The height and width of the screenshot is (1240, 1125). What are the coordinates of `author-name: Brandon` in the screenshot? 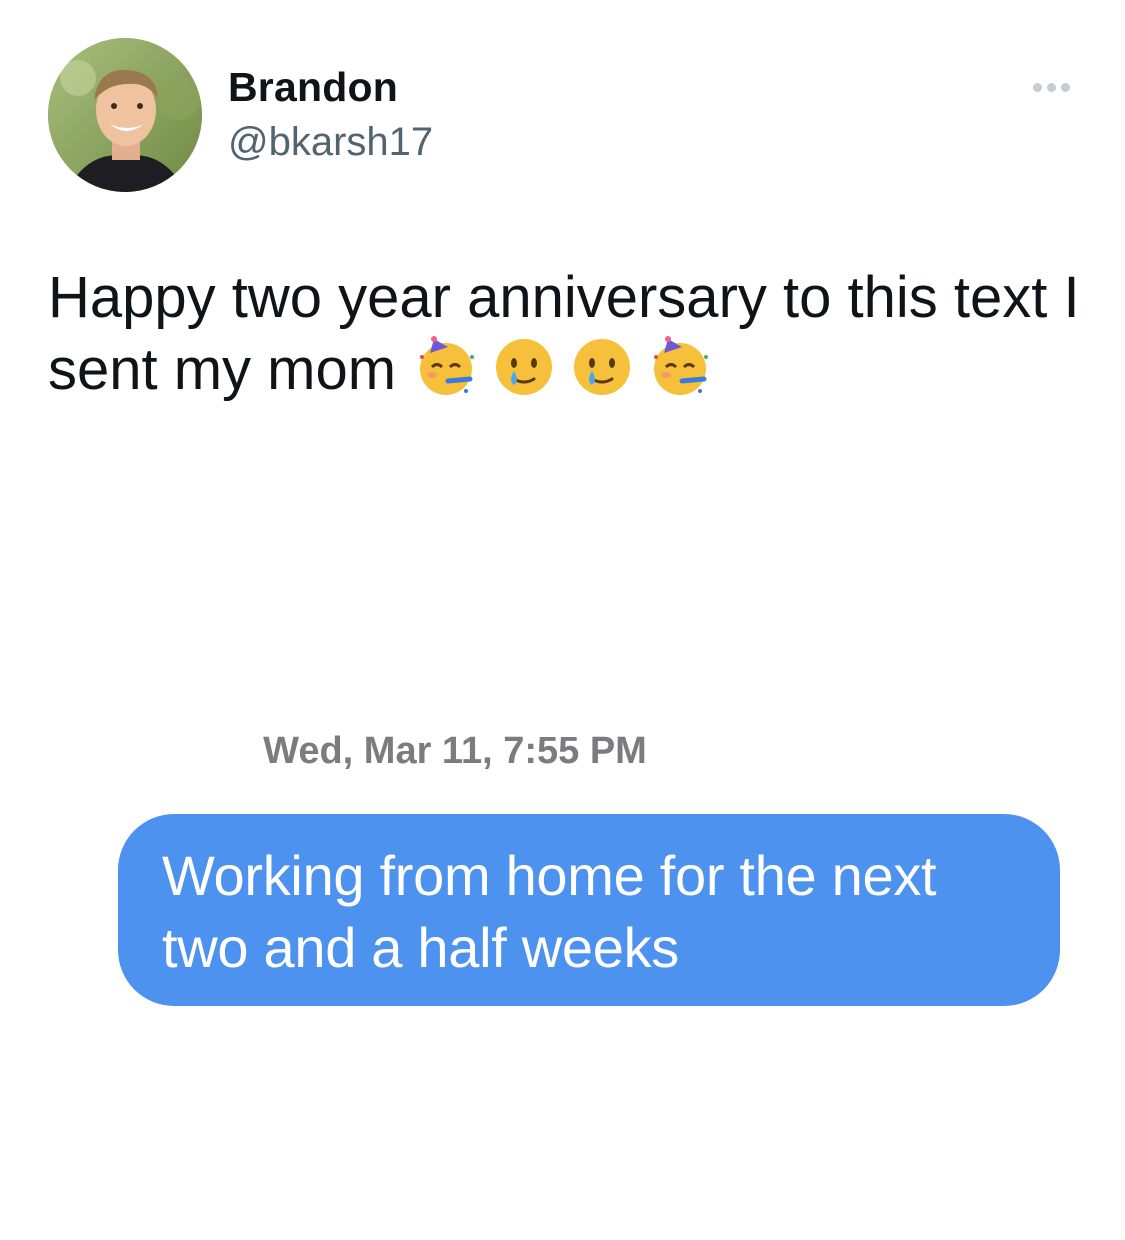 It's located at (313, 87).